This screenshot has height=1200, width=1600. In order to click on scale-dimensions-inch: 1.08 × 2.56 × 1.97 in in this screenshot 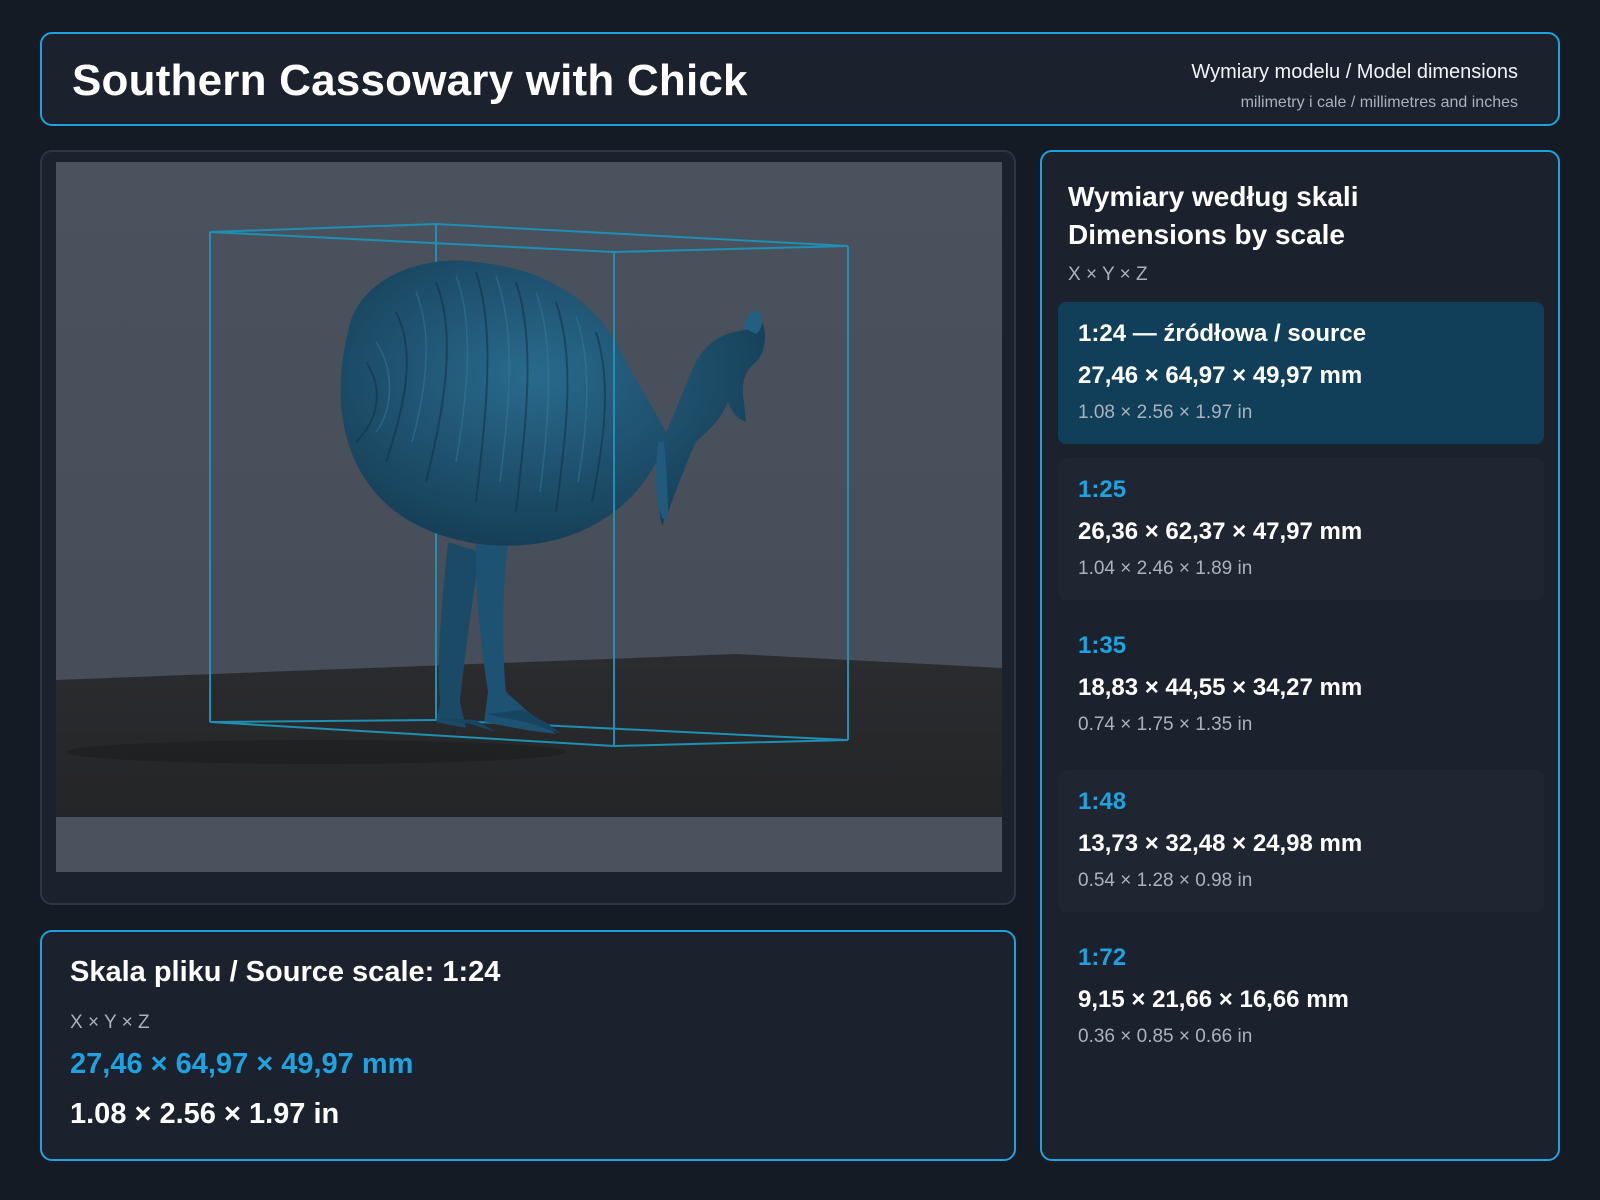, I will do `click(1165, 412)`.